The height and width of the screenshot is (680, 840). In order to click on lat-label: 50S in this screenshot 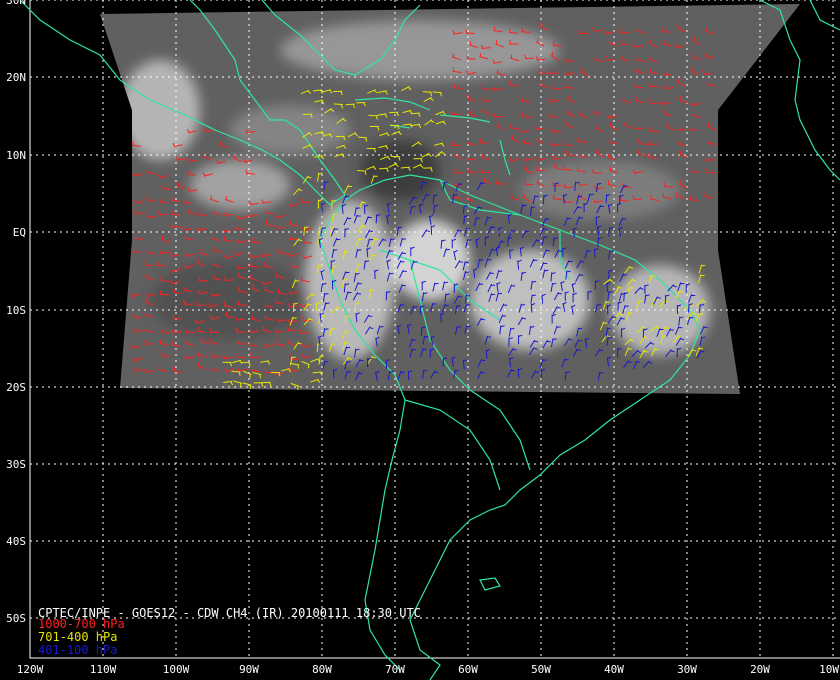, I will do `click(16, 618)`.